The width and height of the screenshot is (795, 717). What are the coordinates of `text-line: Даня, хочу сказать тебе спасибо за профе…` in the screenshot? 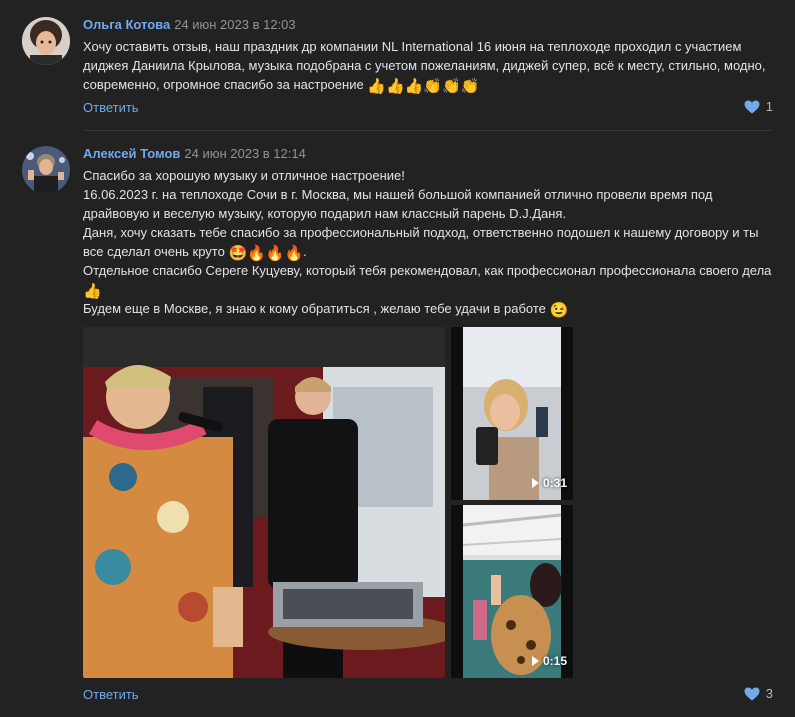 It's located at (421, 232).